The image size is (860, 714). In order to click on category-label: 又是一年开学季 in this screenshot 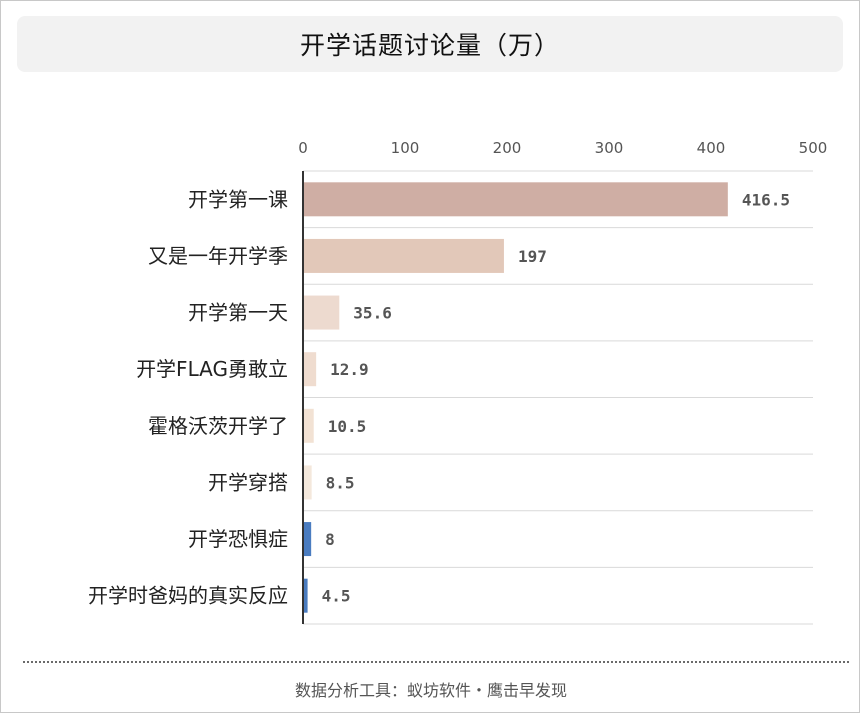, I will do `click(218, 256)`.